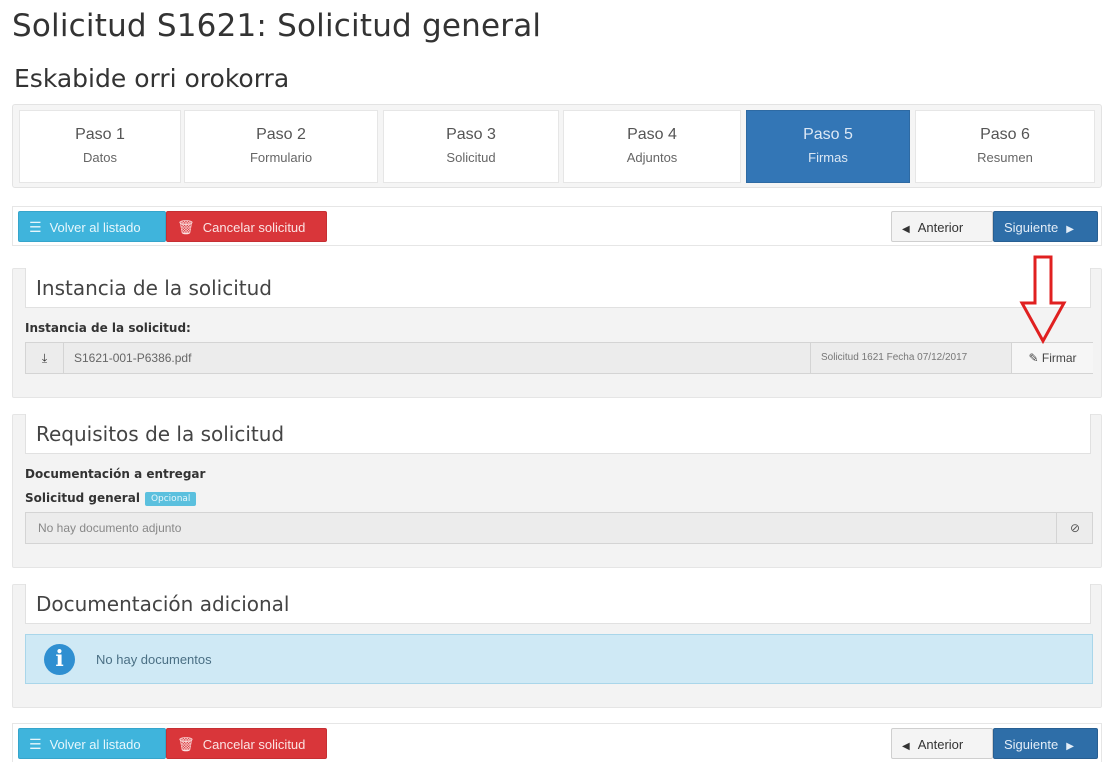  I want to click on step-number: Paso 4, so click(652, 134).